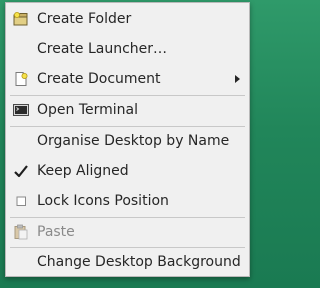 The width and height of the screenshot is (320, 288). Describe the element at coordinates (237, 79) in the screenshot. I see `submenu-arrow-icon` at that location.